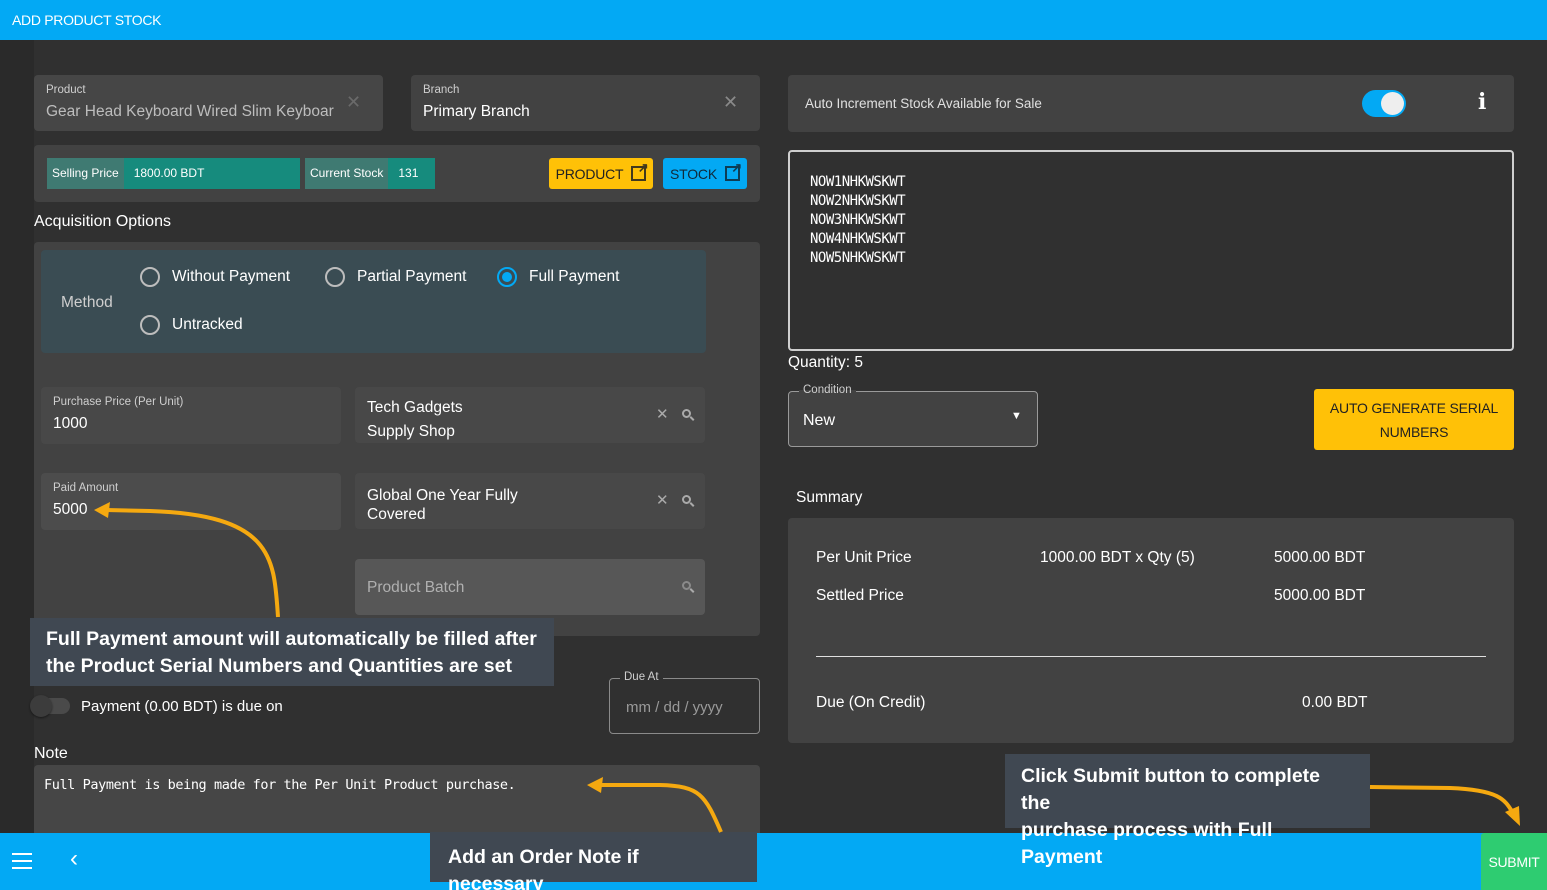 Image resolution: width=1547 pixels, height=890 pixels. Describe the element at coordinates (1151, 656) in the screenshot. I see `summary-divider` at that location.